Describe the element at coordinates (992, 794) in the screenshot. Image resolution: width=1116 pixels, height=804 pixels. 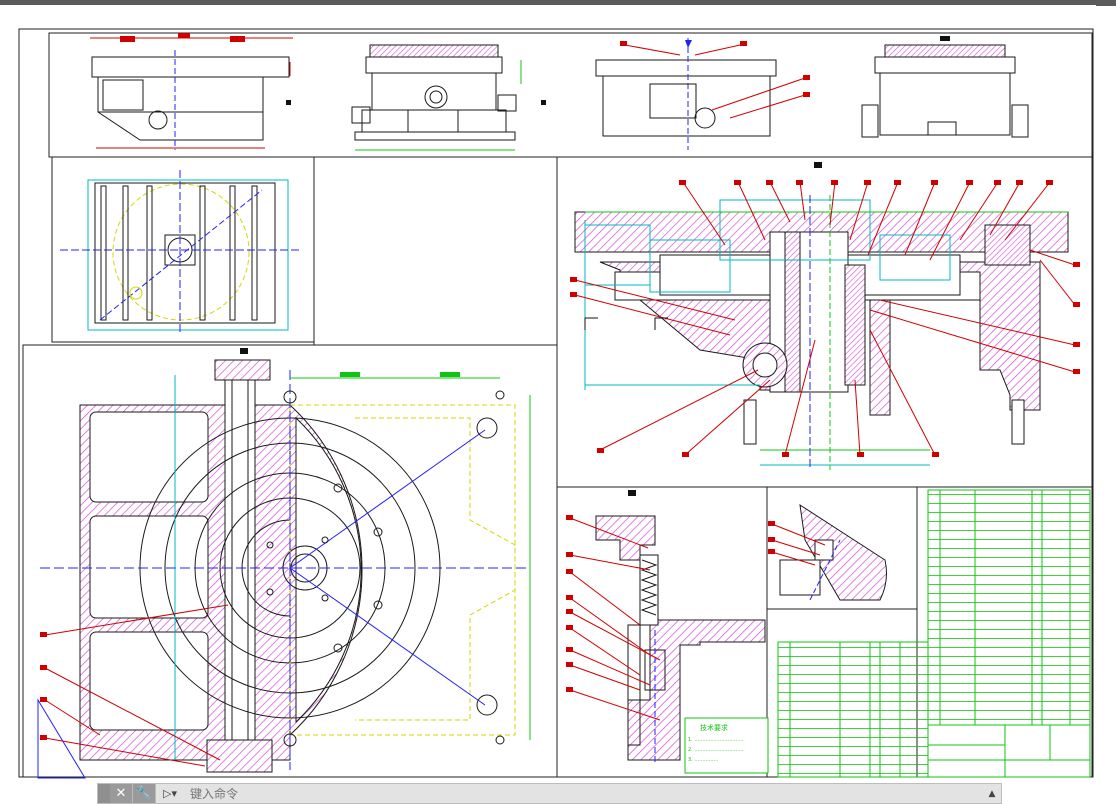
I see `chevron-up-icon: ▲` at that location.